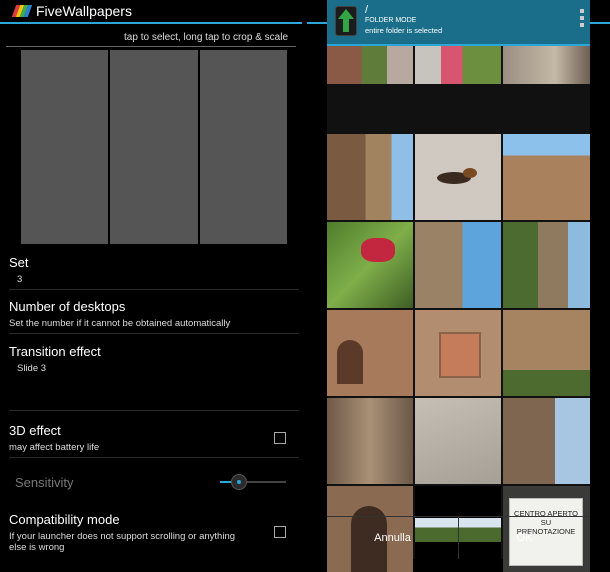  What do you see at coordinates (115, 482) in the screenshot?
I see `pref-sensitivity: Sensitivity` at bounding box center [115, 482].